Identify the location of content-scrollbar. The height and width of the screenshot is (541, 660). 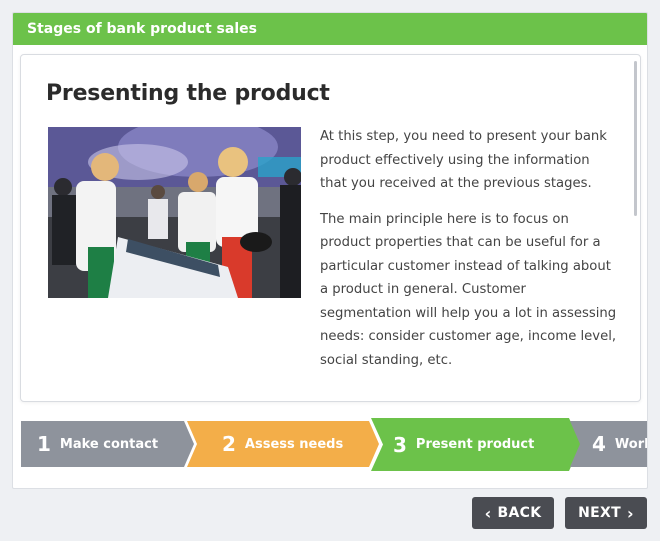
(635, 229).